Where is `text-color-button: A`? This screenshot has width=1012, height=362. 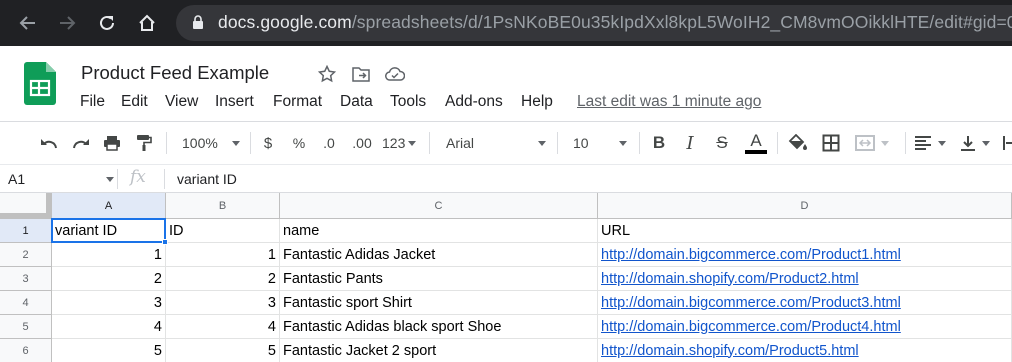 text-color-button: A is located at coordinates (756, 143).